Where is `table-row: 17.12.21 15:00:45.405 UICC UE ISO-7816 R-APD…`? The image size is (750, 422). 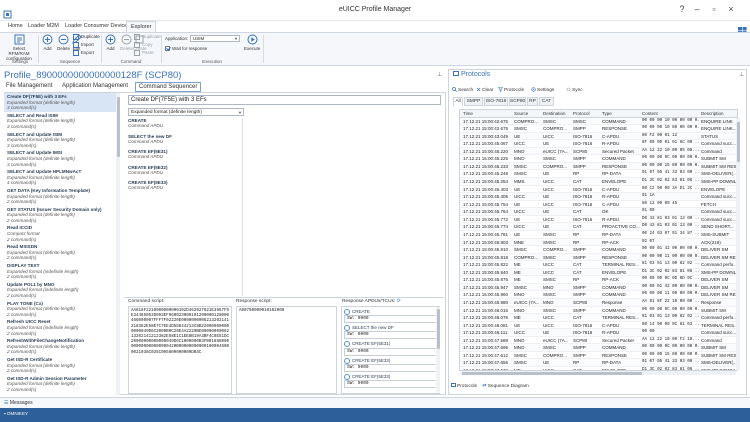
table-row: 17.12.21 15:00:45.405 UICC UE ISO-7816 R-APD… is located at coordinates (598, 197).